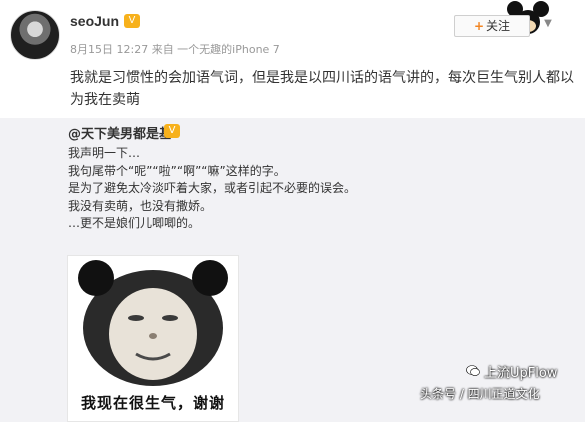 This screenshot has width=585, height=422. Describe the element at coordinates (152, 403) in the screenshot. I see `meme-caption: 我现在很生气，谢谢` at that location.